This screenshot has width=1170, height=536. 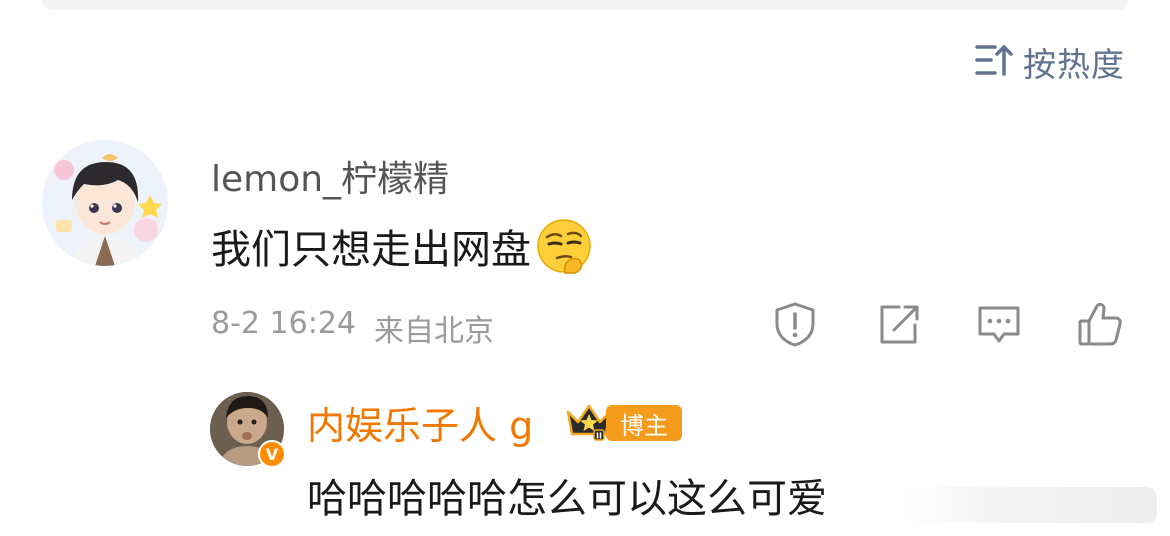 What do you see at coordinates (567, 499) in the screenshot?
I see `reply-text: 哈哈哈哈哈怎么可以这么可爱` at bounding box center [567, 499].